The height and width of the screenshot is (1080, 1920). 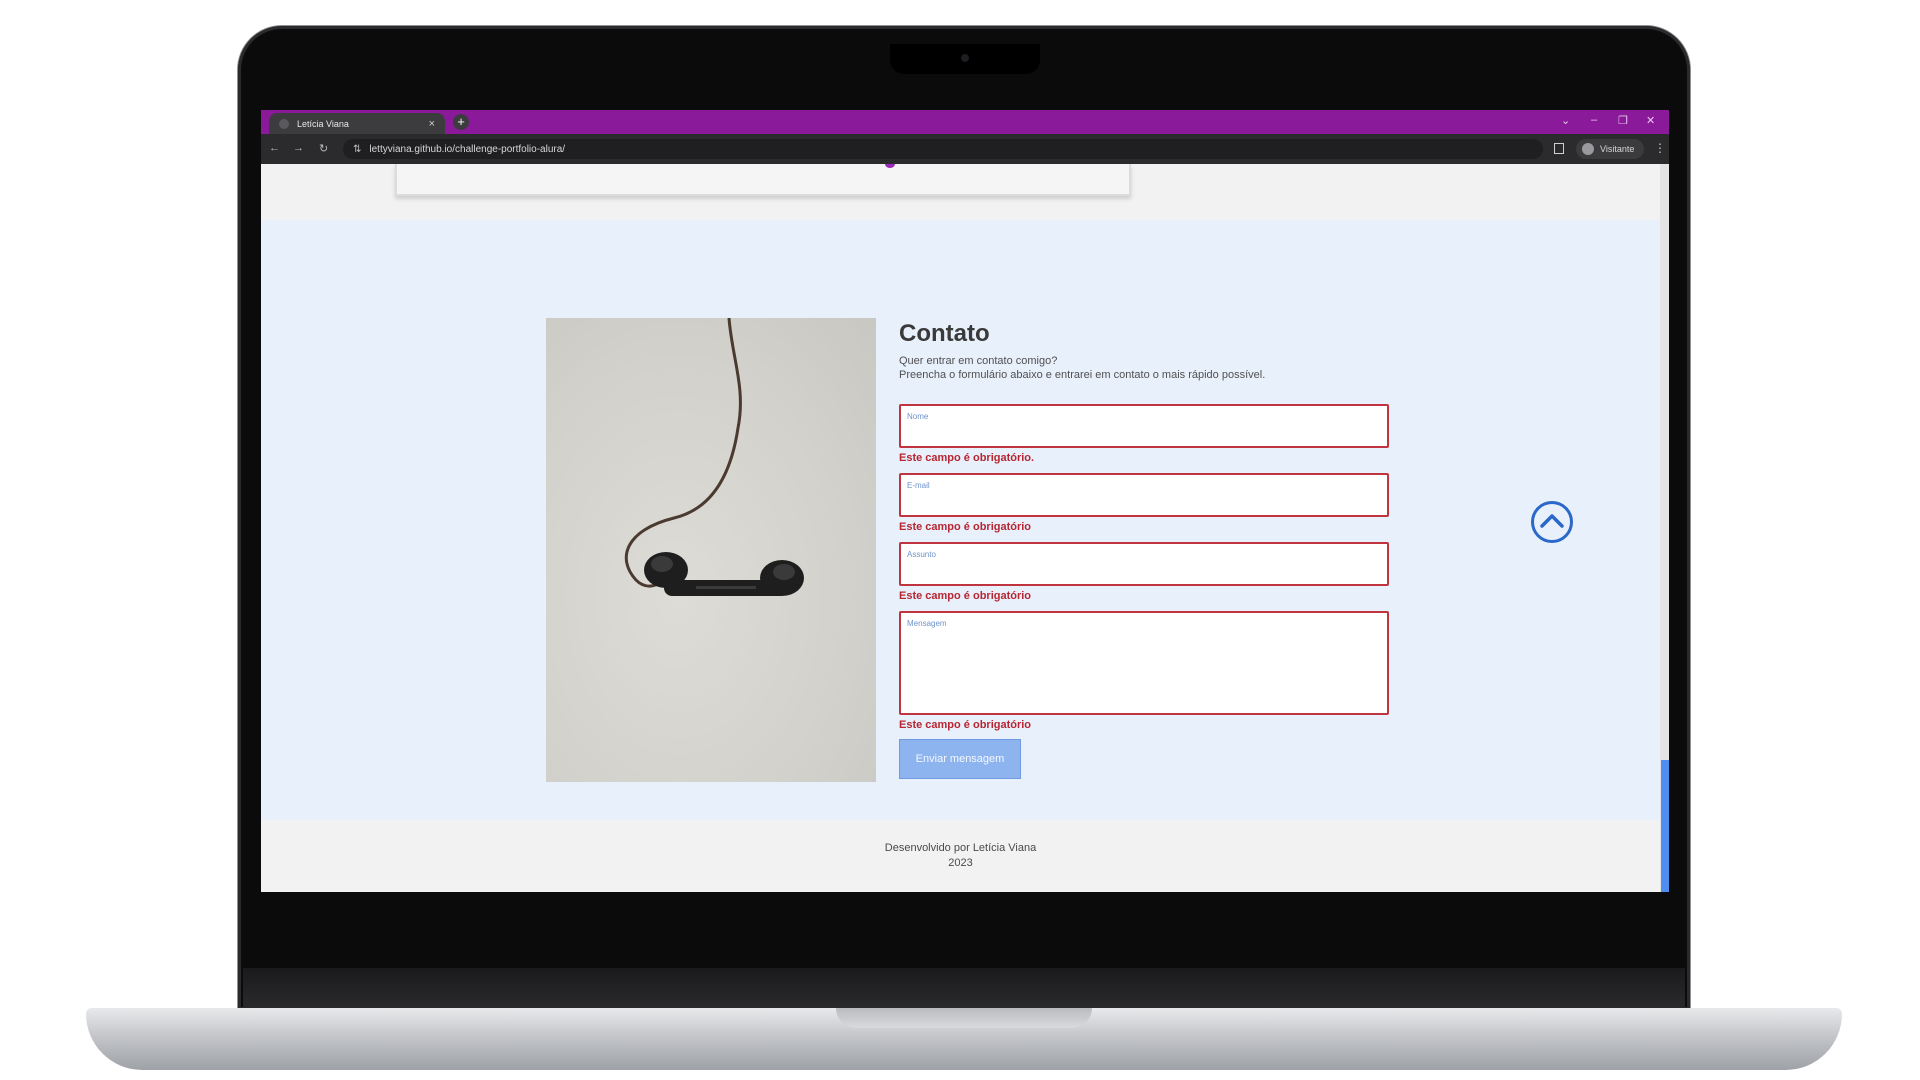 I want to click on message-label: Mensagem, so click(x=927, y=623).